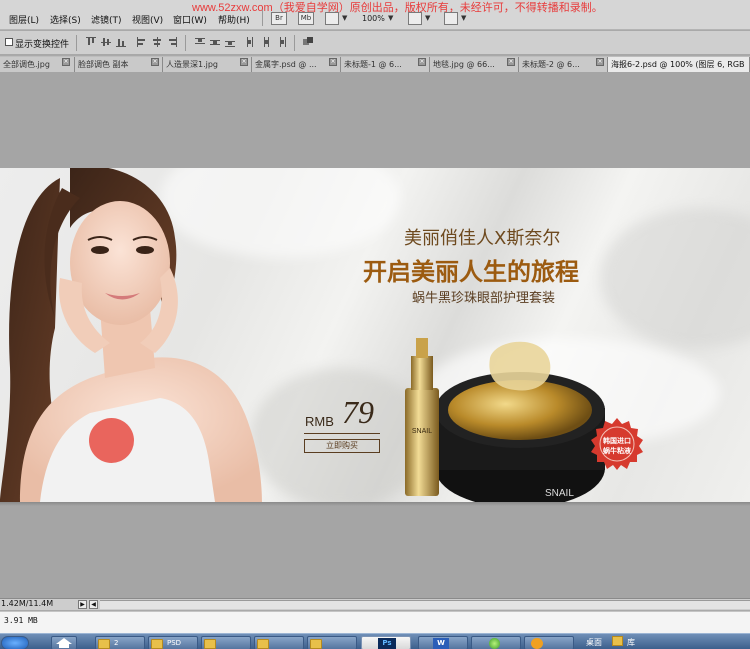 Image resolution: width=750 pixels, height=649 pixels. What do you see at coordinates (24, 19) in the screenshot?
I see `menu-layer: 图层(L)` at bounding box center [24, 19].